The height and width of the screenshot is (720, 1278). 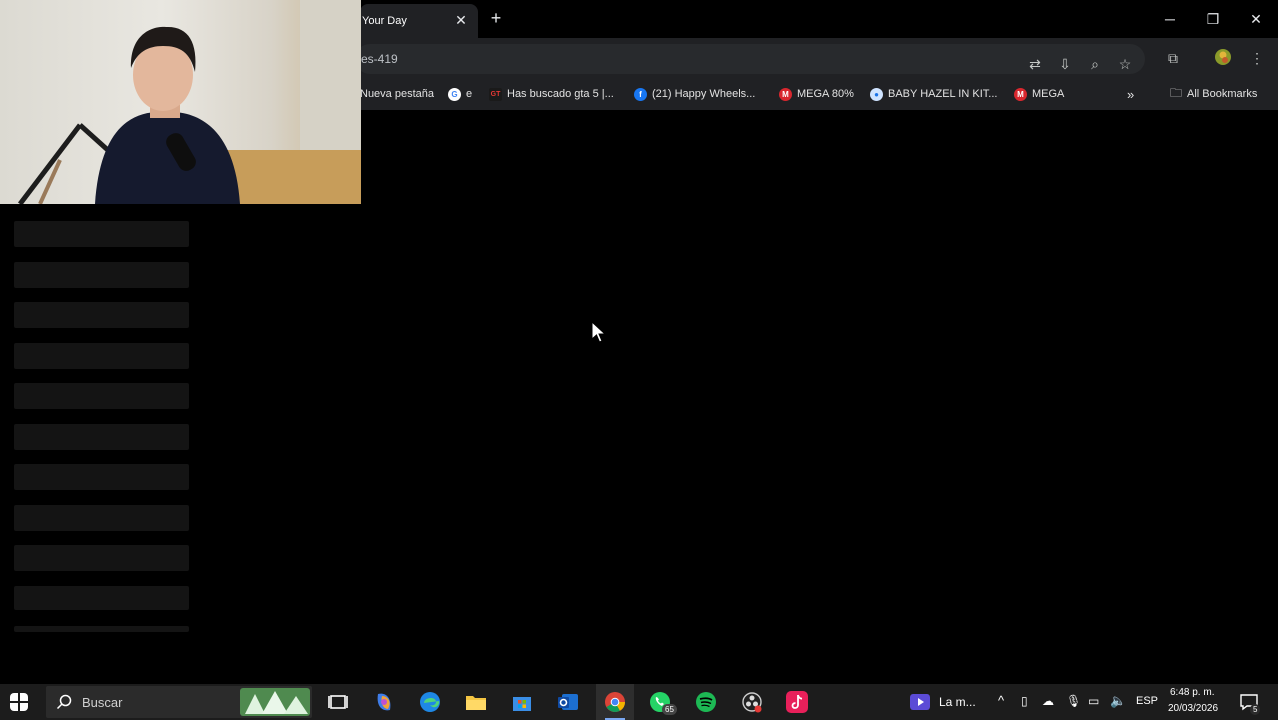 I want to click on search-highlight-icon, so click(x=275, y=702).